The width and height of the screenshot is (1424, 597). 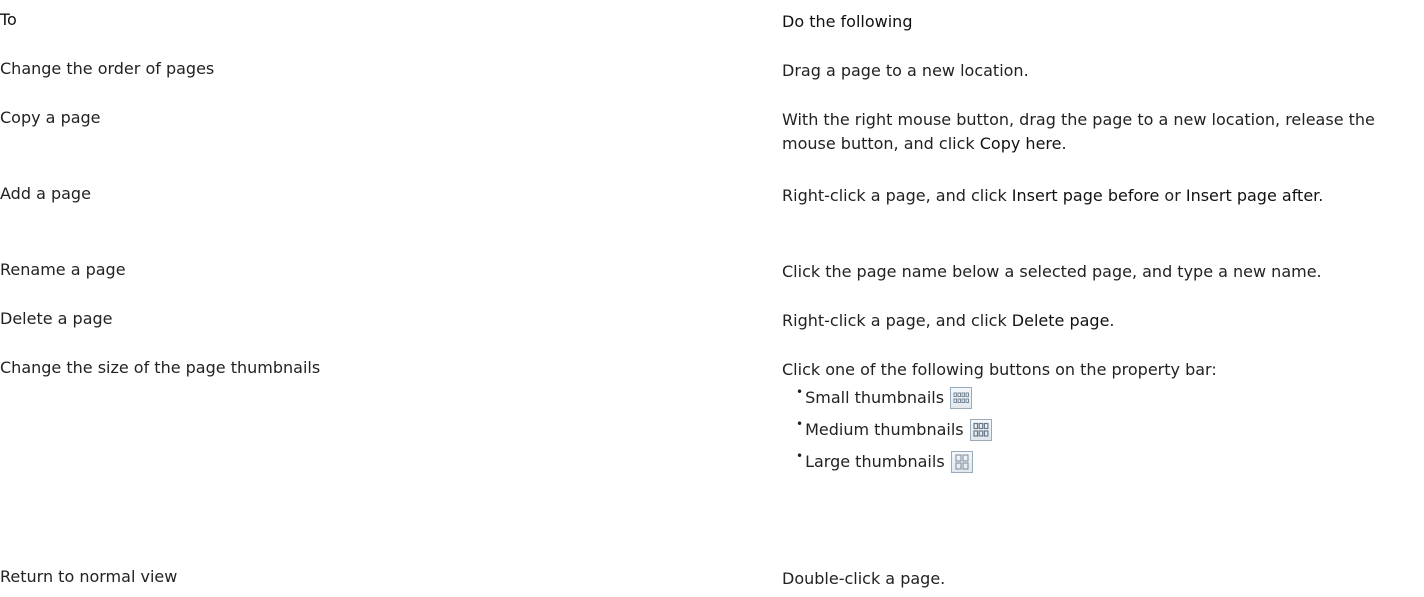 I want to click on ui-term: Copy here, so click(x=1020, y=143).